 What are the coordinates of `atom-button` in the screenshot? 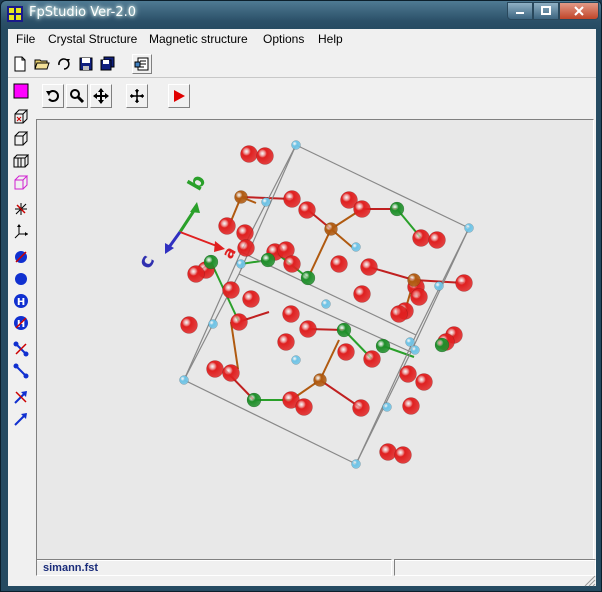 It's located at (21, 279).